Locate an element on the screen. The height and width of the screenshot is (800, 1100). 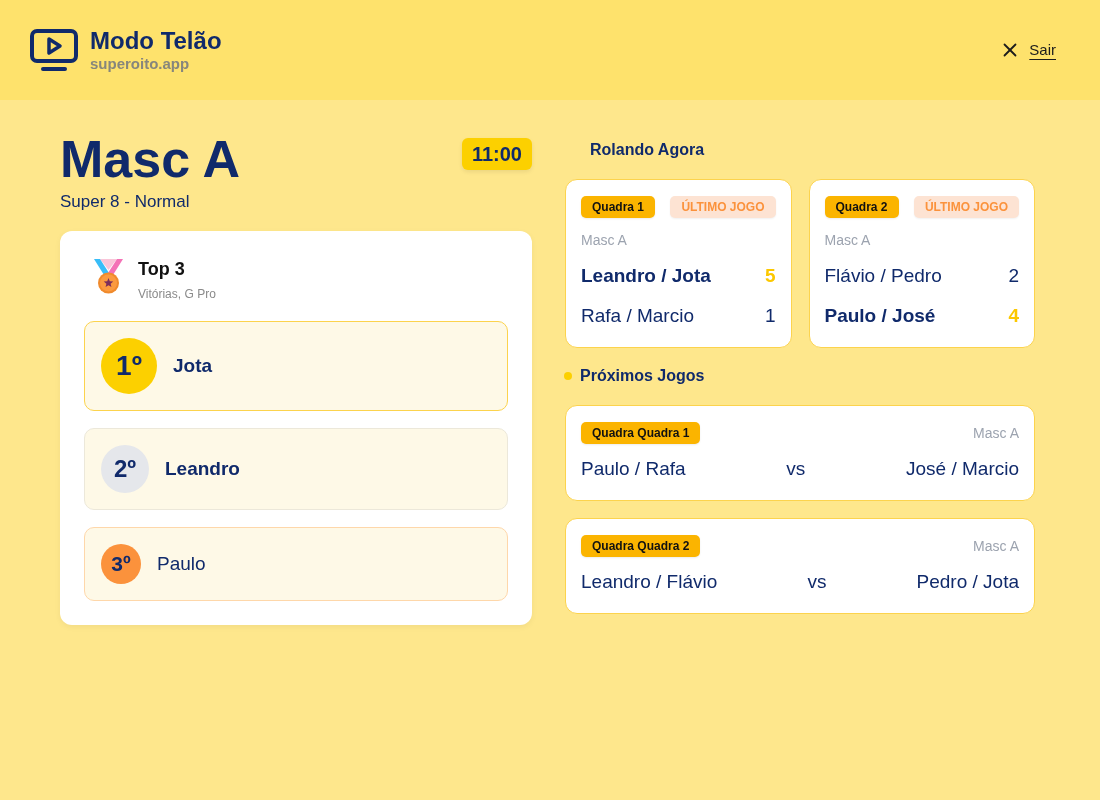
court-badge: Quadra 1 is located at coordinates (618, 207).